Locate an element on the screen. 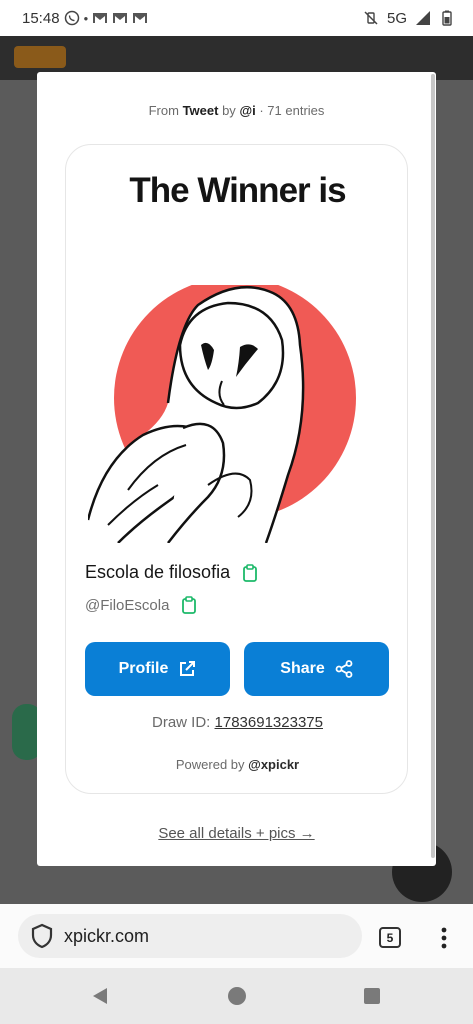  powered-prefix: Powered by is located at coordinates (210, 764).